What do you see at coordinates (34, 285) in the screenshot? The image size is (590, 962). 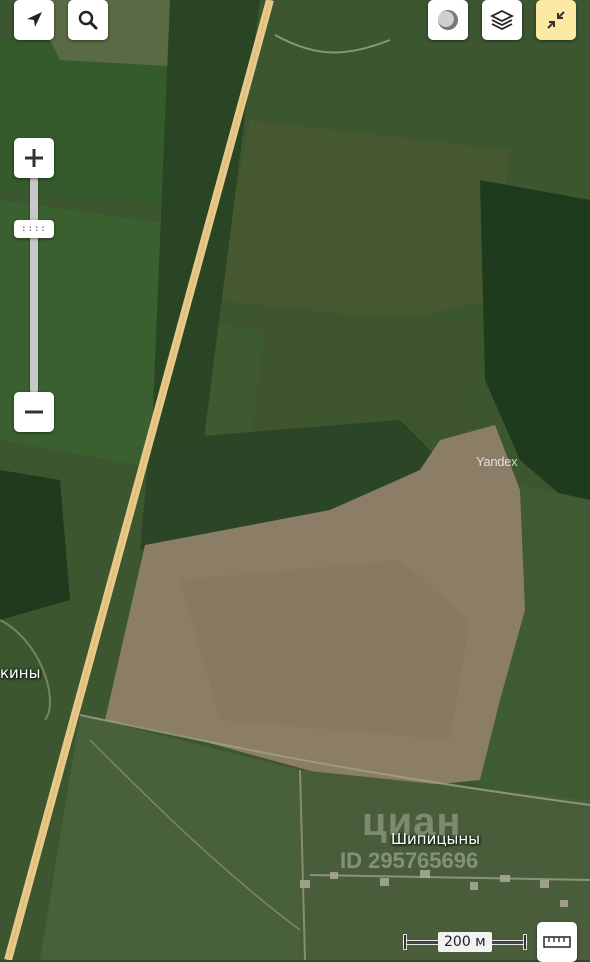 I see `zoom-slider-track` at bounding box center [34, 285].